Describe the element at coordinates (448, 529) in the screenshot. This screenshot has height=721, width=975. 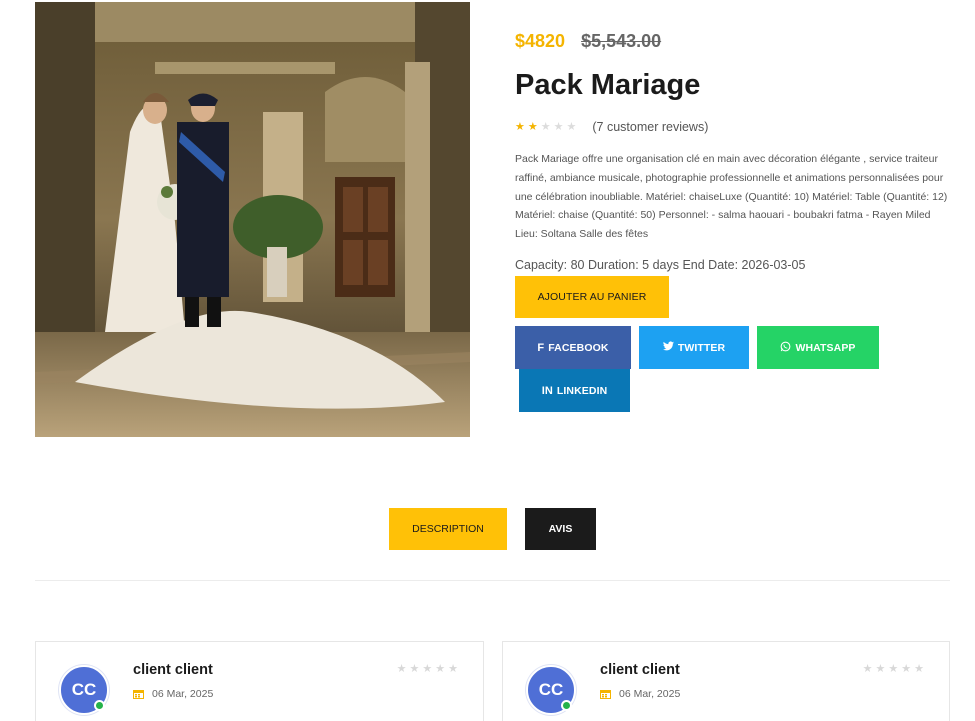
I see `tab-description: DESCRIPTION` at that location.